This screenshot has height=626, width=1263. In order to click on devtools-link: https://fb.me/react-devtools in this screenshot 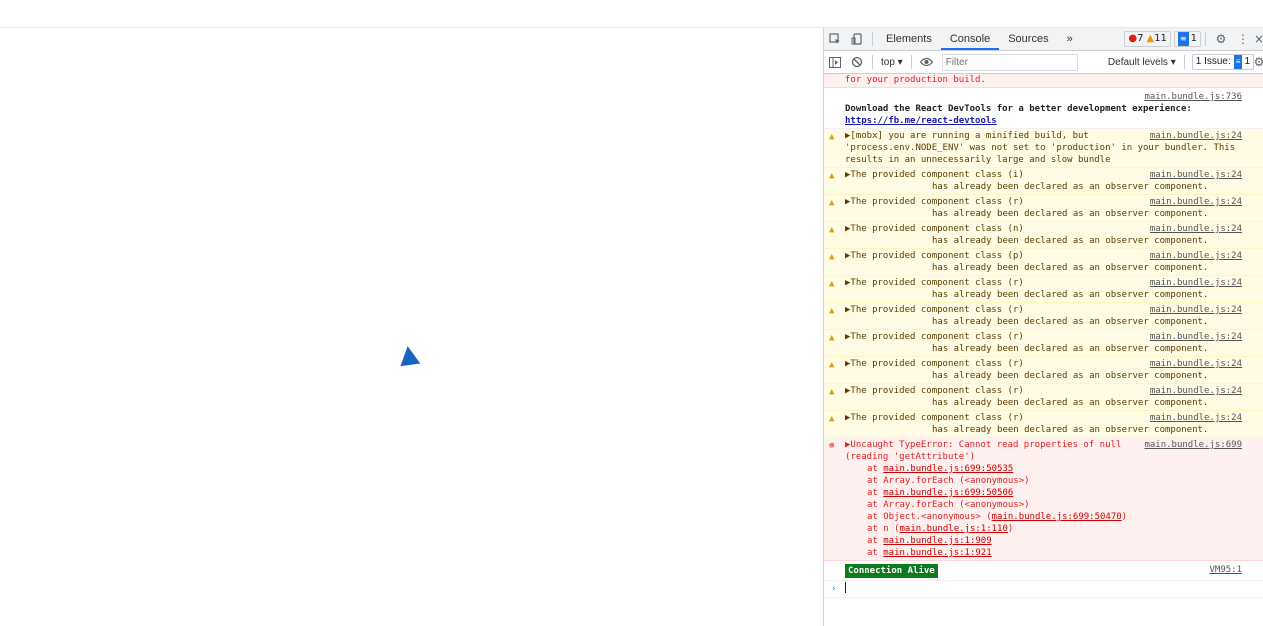, I will do `click(921, 121)`.